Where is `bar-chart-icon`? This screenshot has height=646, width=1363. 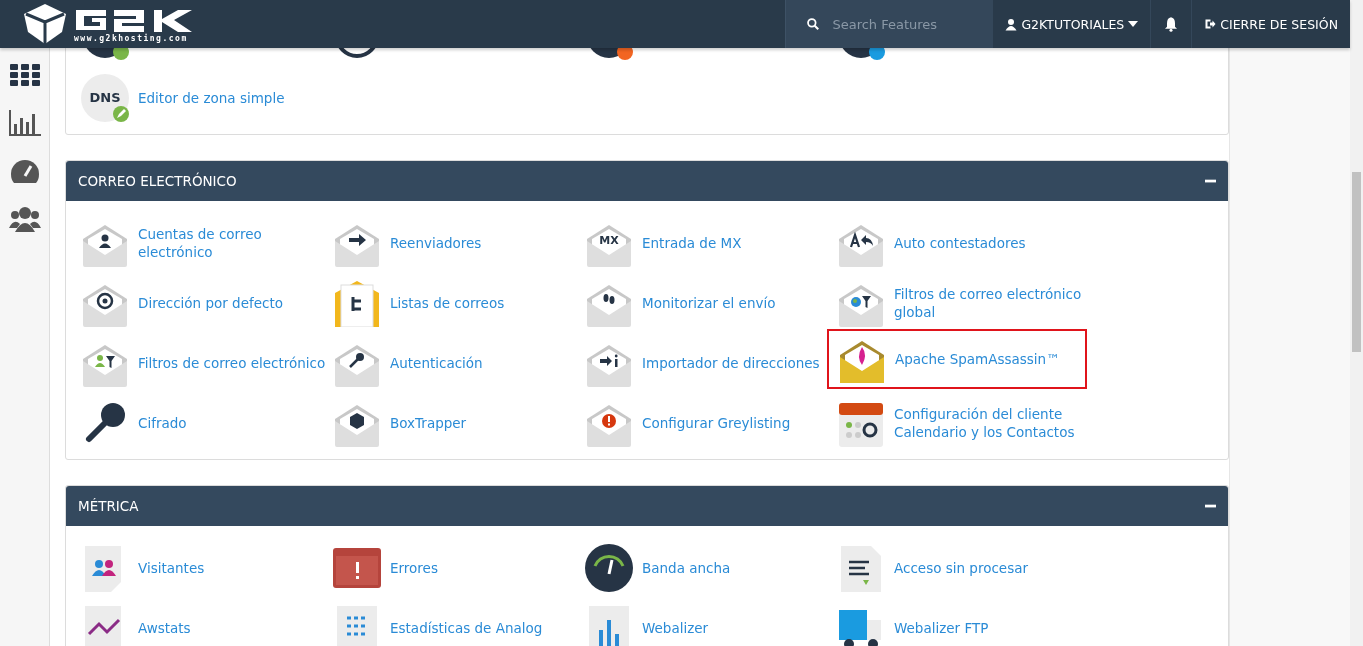
bar-chart-icon is located at coordinates (24, 123).